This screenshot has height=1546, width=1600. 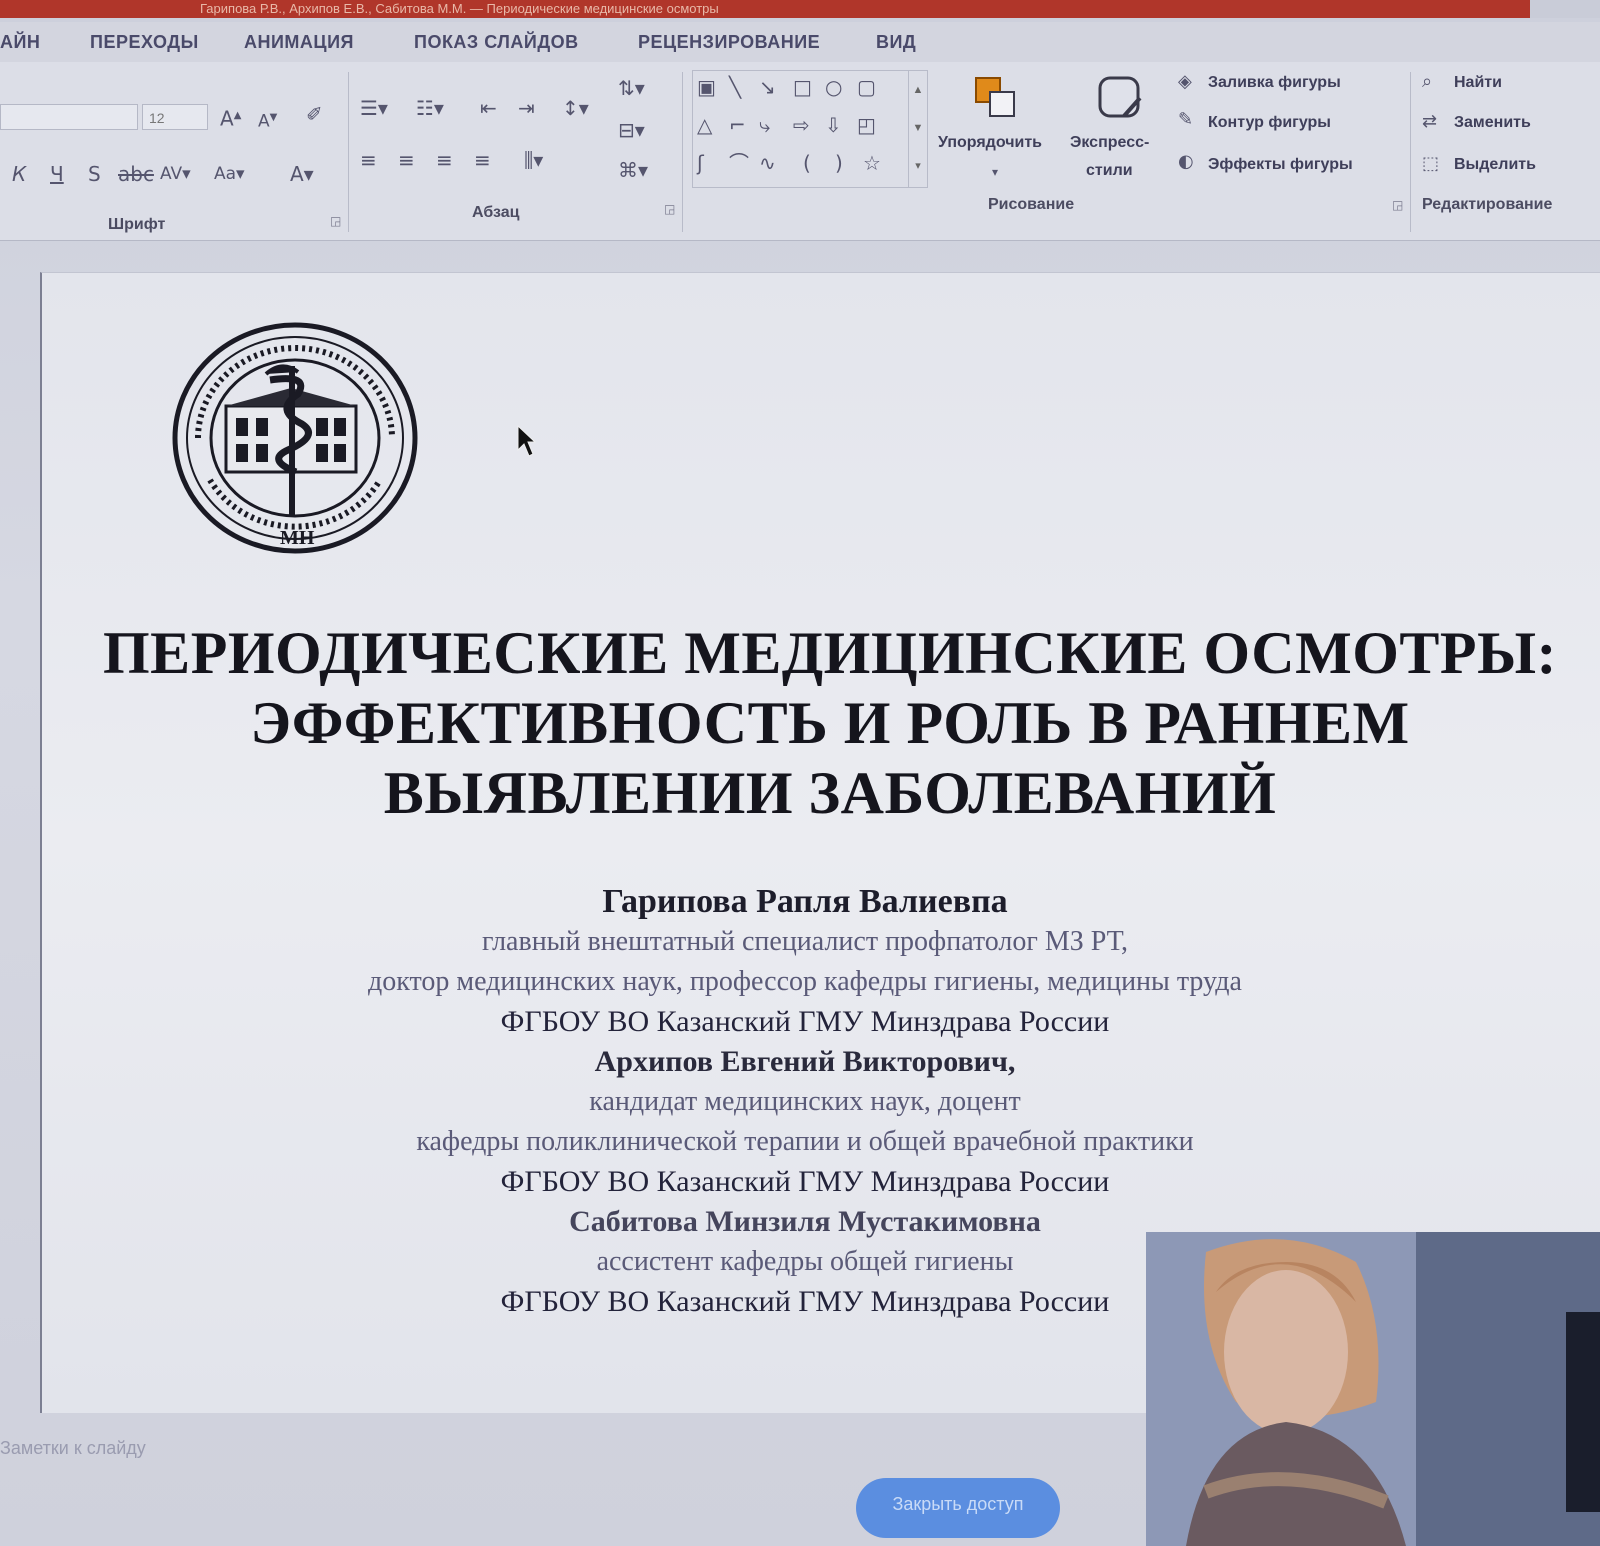 I want to click on star-shape-icon: ☆, so click(x=872, y=163).